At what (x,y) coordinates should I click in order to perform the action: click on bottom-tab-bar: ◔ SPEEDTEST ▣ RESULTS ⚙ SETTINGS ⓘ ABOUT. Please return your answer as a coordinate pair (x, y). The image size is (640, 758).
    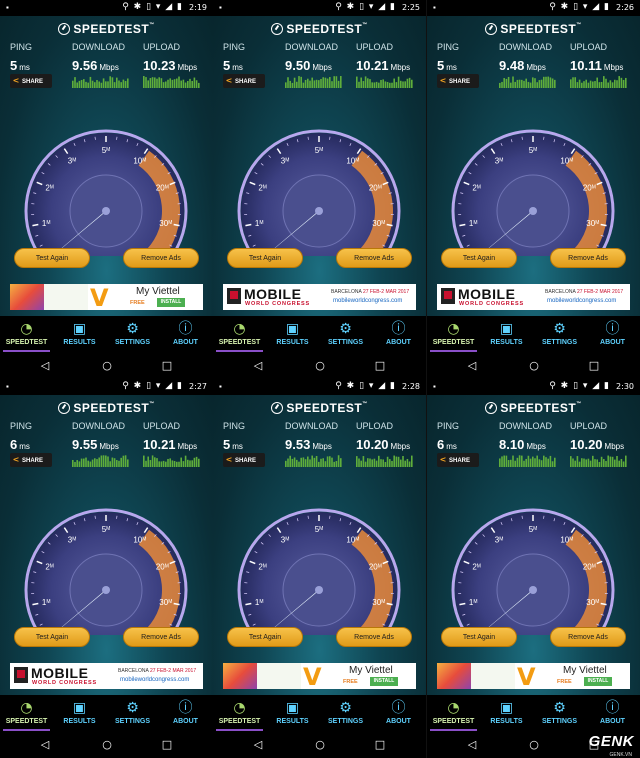
    Looking at the image, I should click on (319, 335).